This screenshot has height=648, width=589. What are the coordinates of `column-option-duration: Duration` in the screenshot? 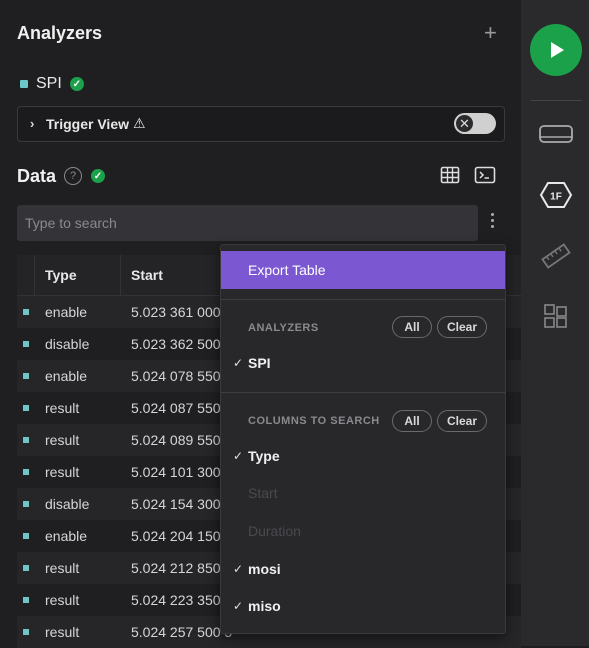 It's located at (267, 531).